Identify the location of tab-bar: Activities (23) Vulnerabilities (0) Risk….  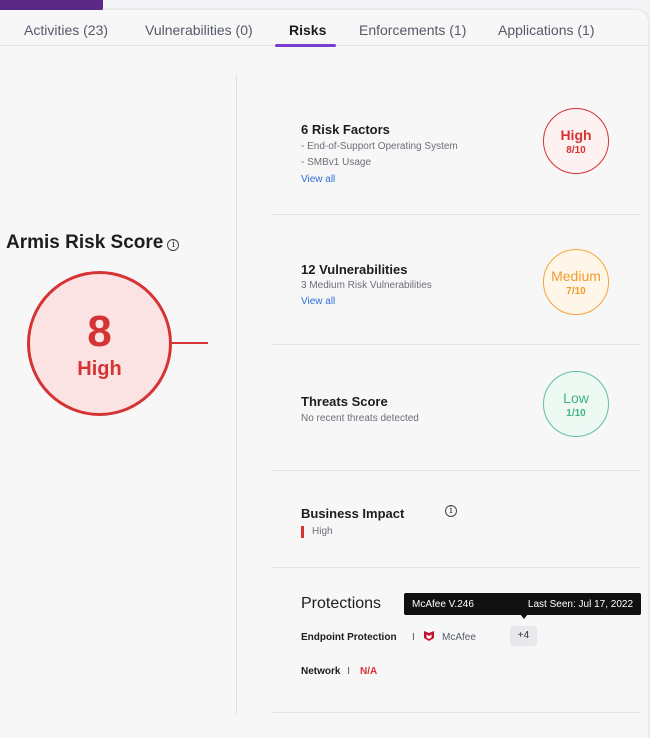
(324, 28).